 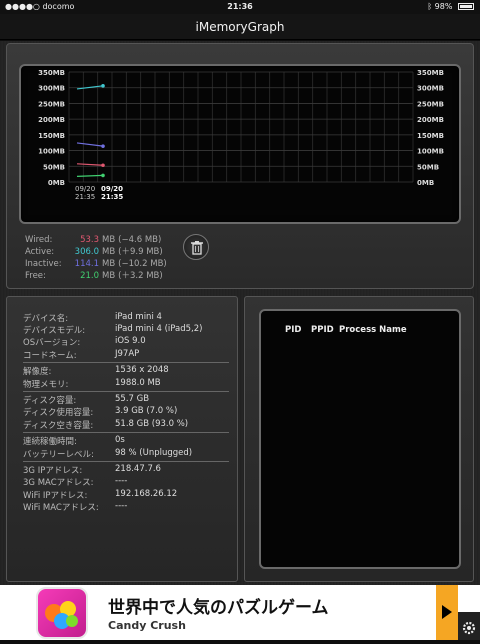 What do you see at coordinates (86, 264) in the screenshot?
I see `memory-value: 114.1` at bounding box center [86, 264].